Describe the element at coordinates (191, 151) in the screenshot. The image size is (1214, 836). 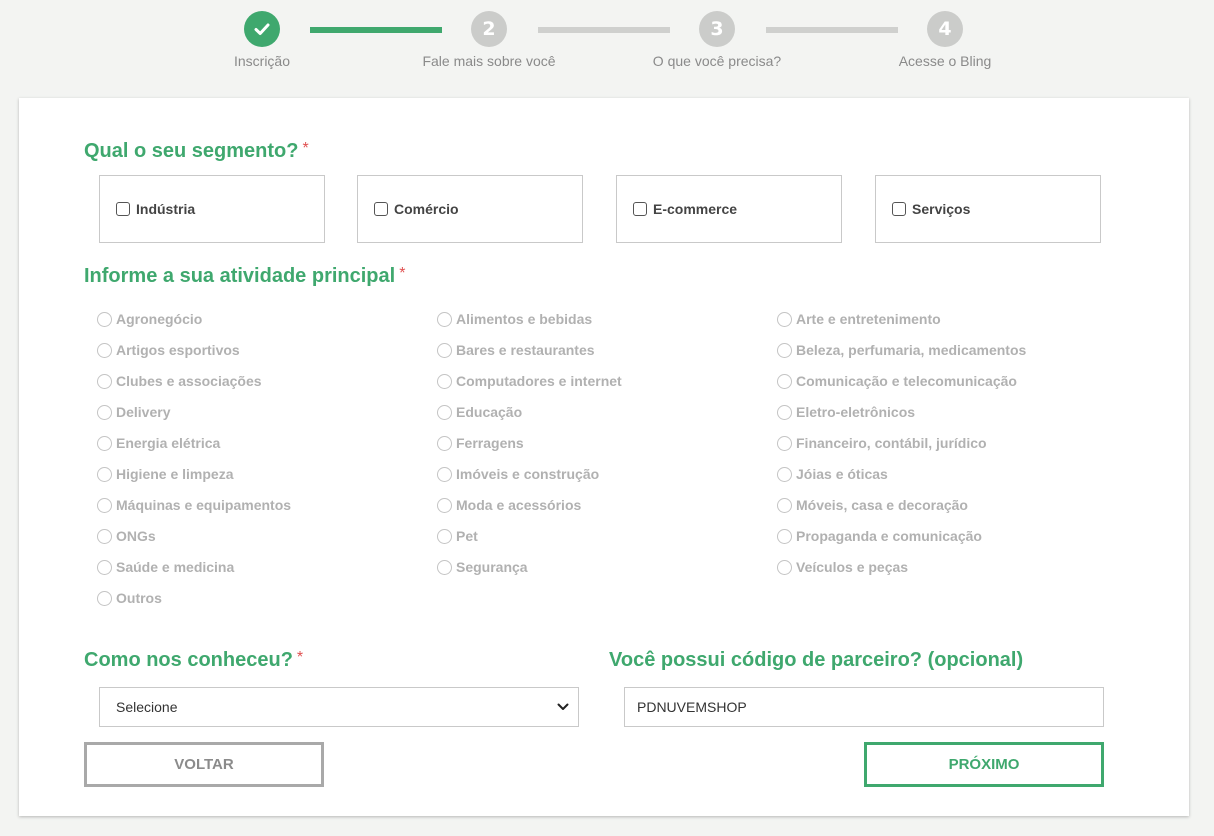
I see `segment-title: Qual o seu segmento?` at that location.